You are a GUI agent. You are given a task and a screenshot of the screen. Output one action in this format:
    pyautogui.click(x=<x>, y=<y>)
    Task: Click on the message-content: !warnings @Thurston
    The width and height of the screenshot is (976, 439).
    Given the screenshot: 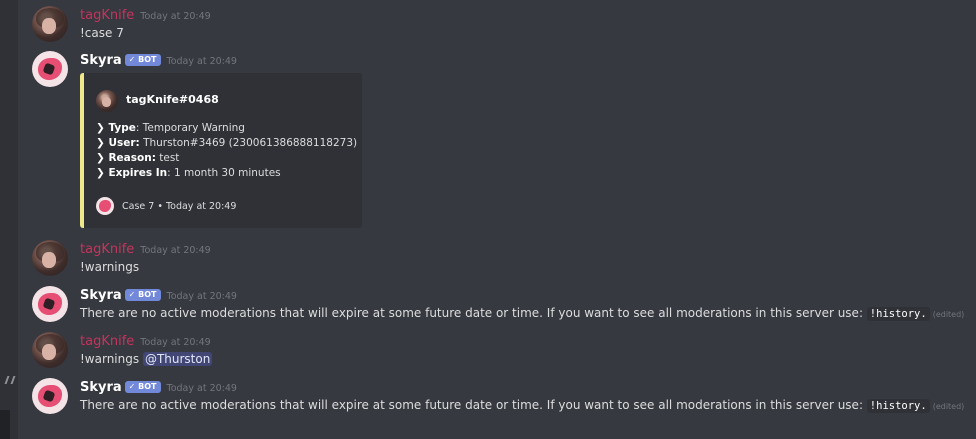 What is the action you would take?
    pyautogui.click(x=146, y=359)
    